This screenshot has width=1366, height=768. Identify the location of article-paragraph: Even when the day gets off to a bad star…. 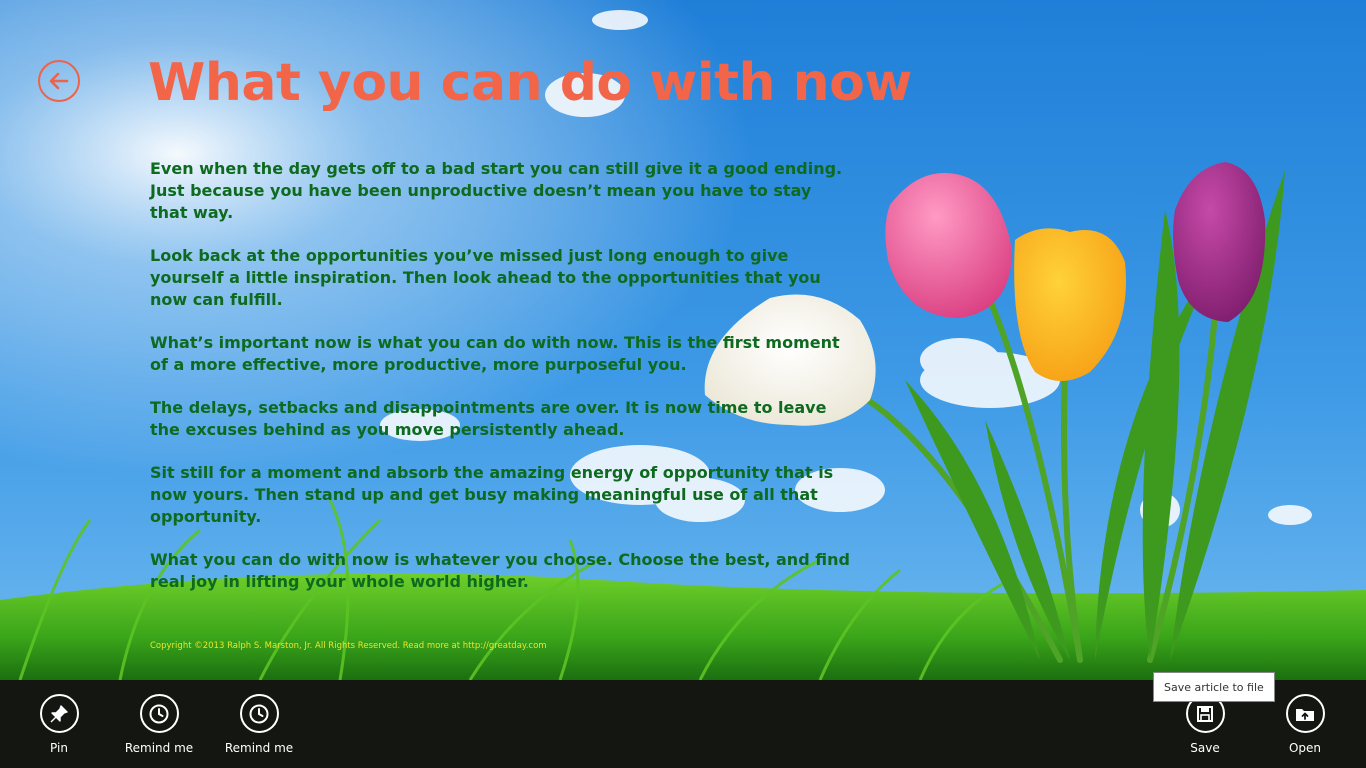
(496, 190).